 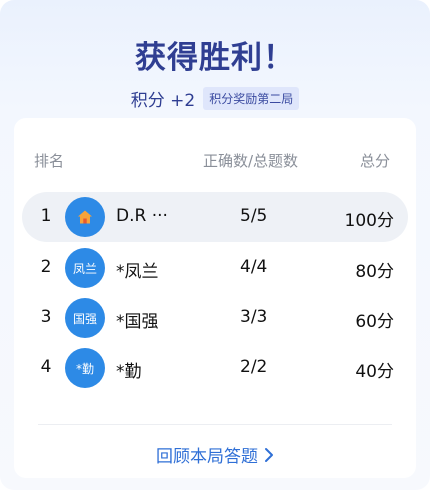 I want to click on row-total: 60分, so click(x=374, y=322).